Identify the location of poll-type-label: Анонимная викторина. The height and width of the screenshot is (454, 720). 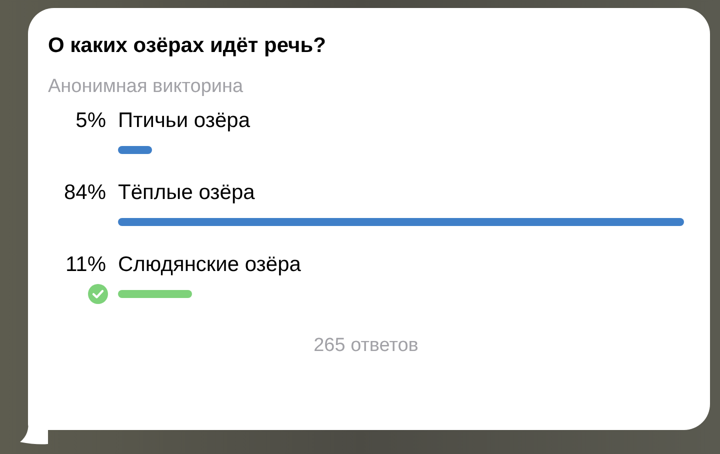
(146, 87).